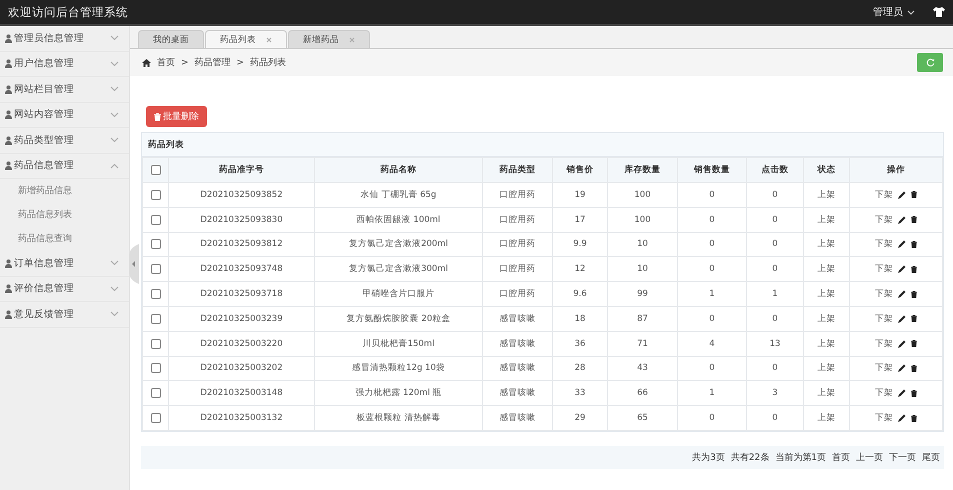 This screenshot has width=953, height=490. Describe the element at coordinates (580, 418) in the screenshot. I see `table-cell: 29` at that location.